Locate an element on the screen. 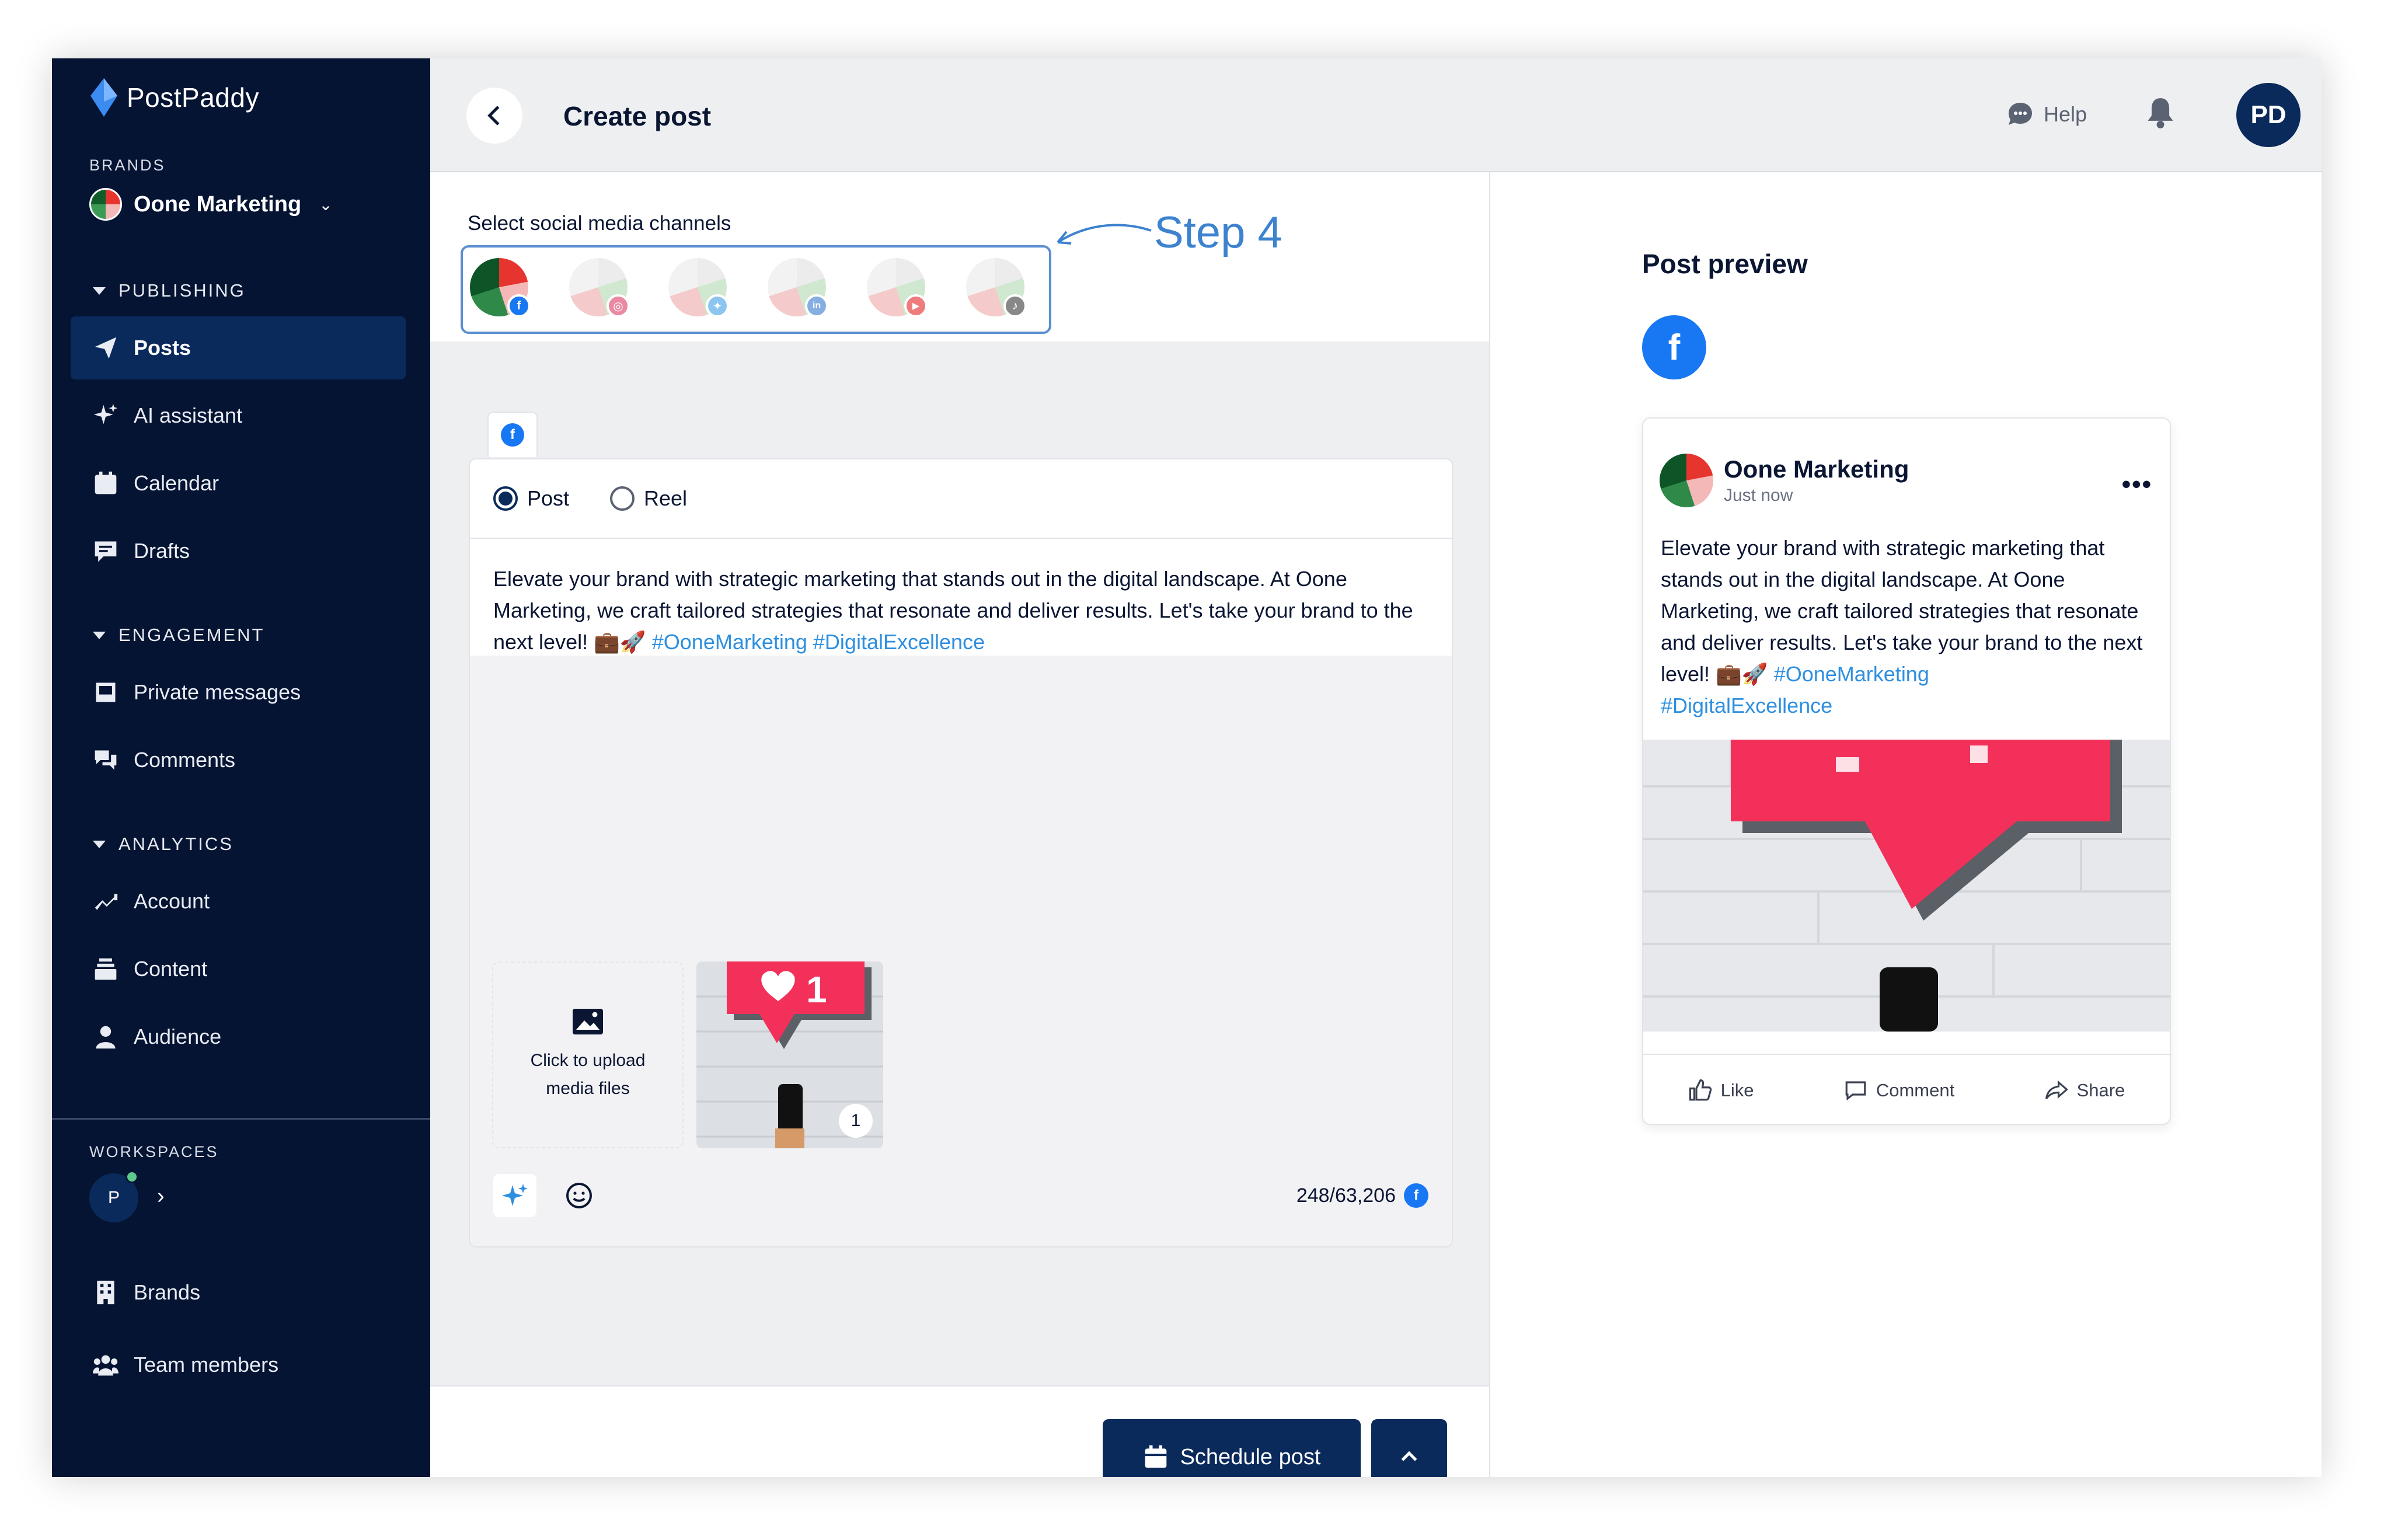 The width and height of the screenshot is (2391, 1540). emoji-button is located at coordinates (579, 1196).